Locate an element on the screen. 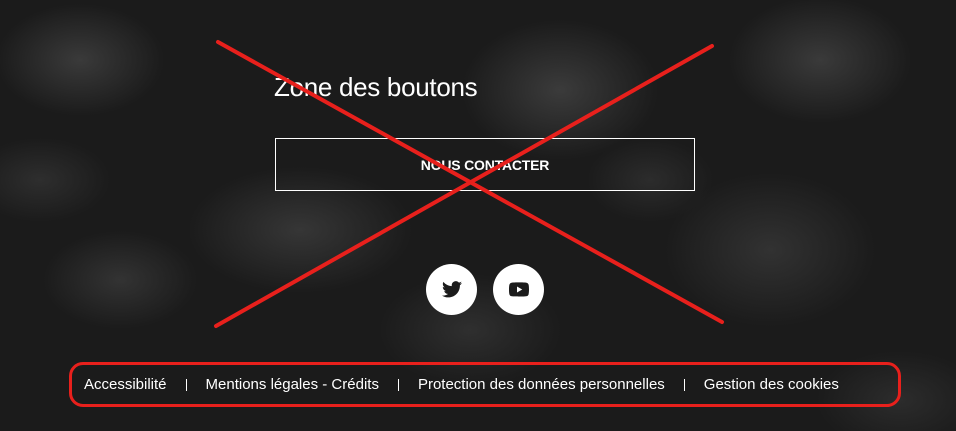 The image size is (956, 431). footer-link-data-protection: Protection des données personnelles is located at coordinates (541, 384).